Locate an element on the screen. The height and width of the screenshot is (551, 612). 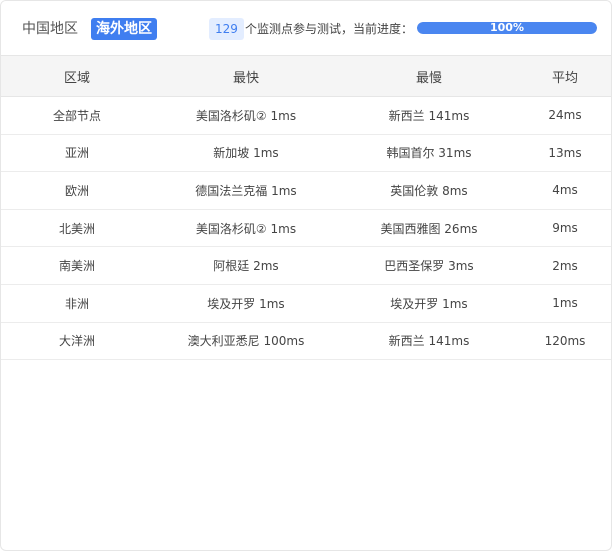
cell-slowest: 韩国首尔 31ms is located at coordinates (429, 153).